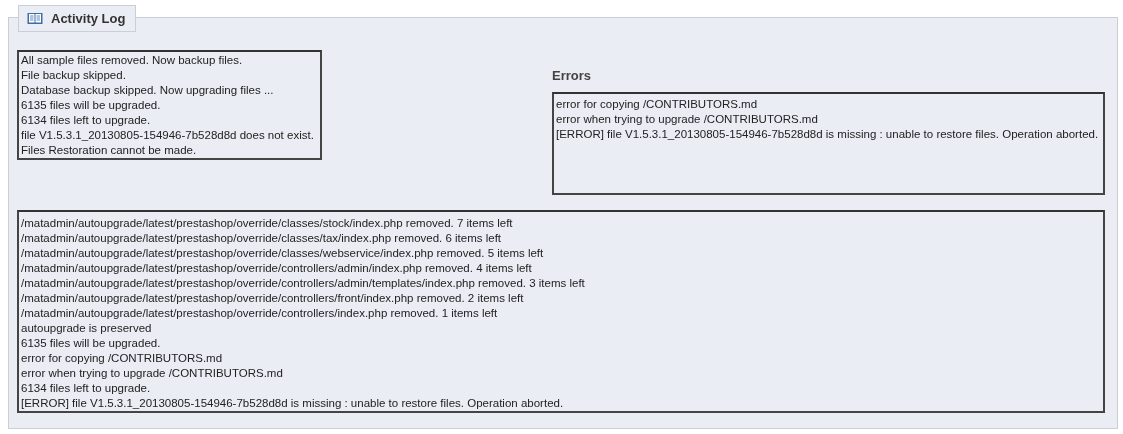 The width and height of the screenshot is (1123, 434). I want to click on log-line: /matadmin/autoupgrade/latest/prestashop/override/controllers/index.php removed. 1 items left, so click(260, 313).